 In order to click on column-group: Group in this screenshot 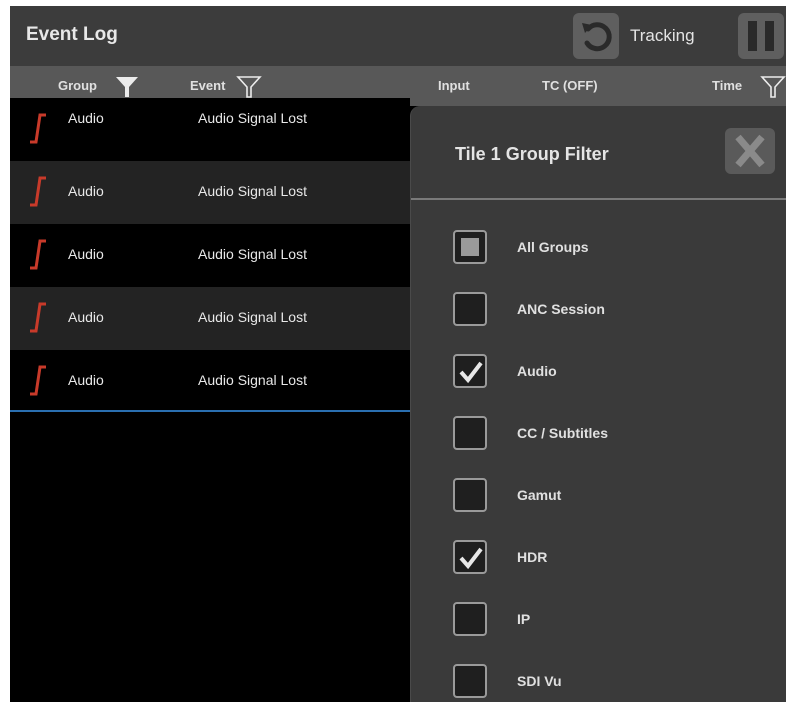, I will do `click(77, 85)`.